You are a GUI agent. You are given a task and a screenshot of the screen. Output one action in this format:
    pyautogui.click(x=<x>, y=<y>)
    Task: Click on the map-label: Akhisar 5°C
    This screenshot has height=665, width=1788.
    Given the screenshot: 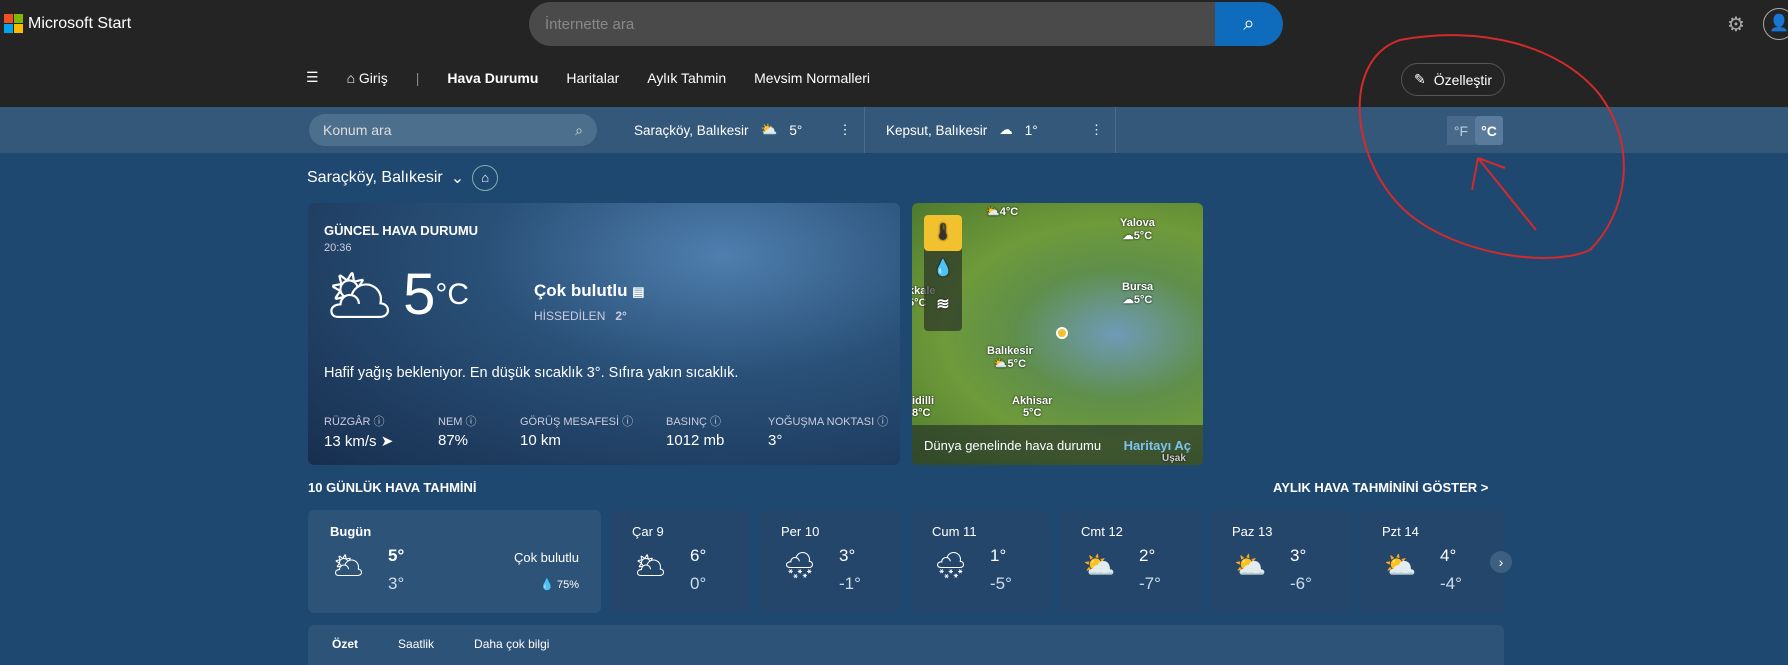 What is the action you would take?
    pyautogui.click(x=1032, y=407)
    